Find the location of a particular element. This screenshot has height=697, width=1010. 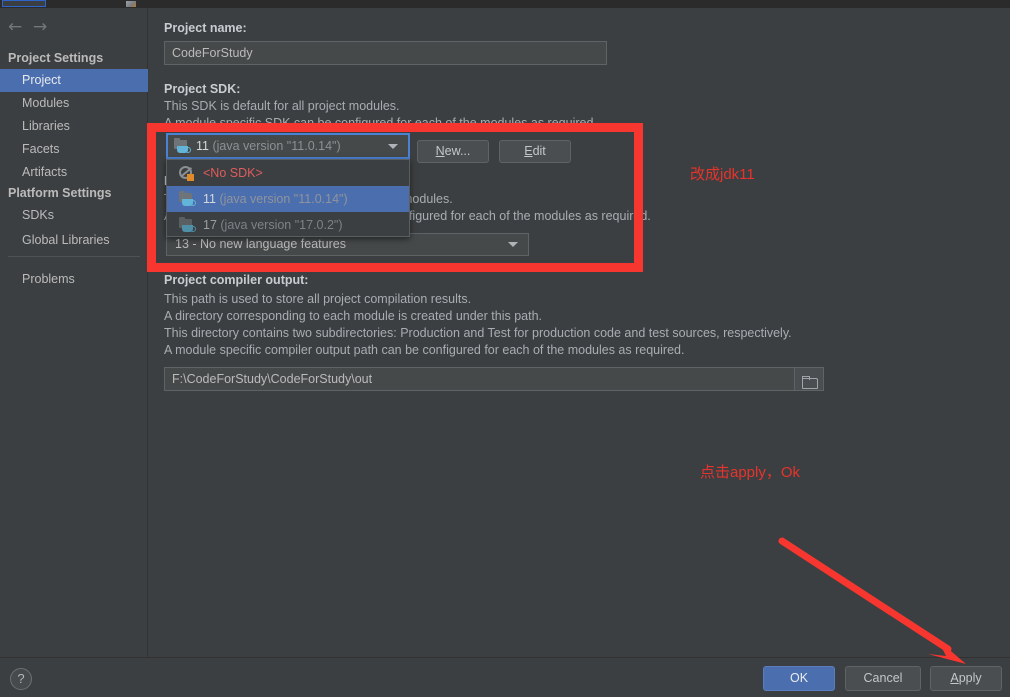

sidebar-item-label: SDKs is located at coordinates (38, 215).